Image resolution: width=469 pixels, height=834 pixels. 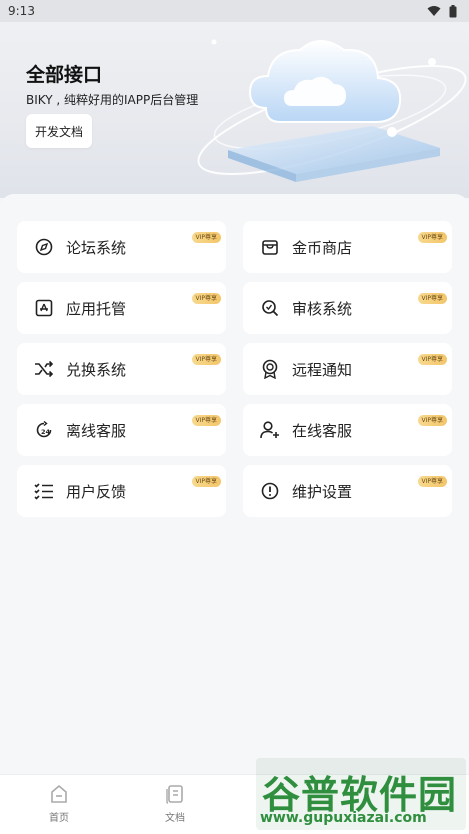 What do you see at coordinates (270, 430) in the screenshot?
I see `user-plus-icon` at bounding box center [270, 430].